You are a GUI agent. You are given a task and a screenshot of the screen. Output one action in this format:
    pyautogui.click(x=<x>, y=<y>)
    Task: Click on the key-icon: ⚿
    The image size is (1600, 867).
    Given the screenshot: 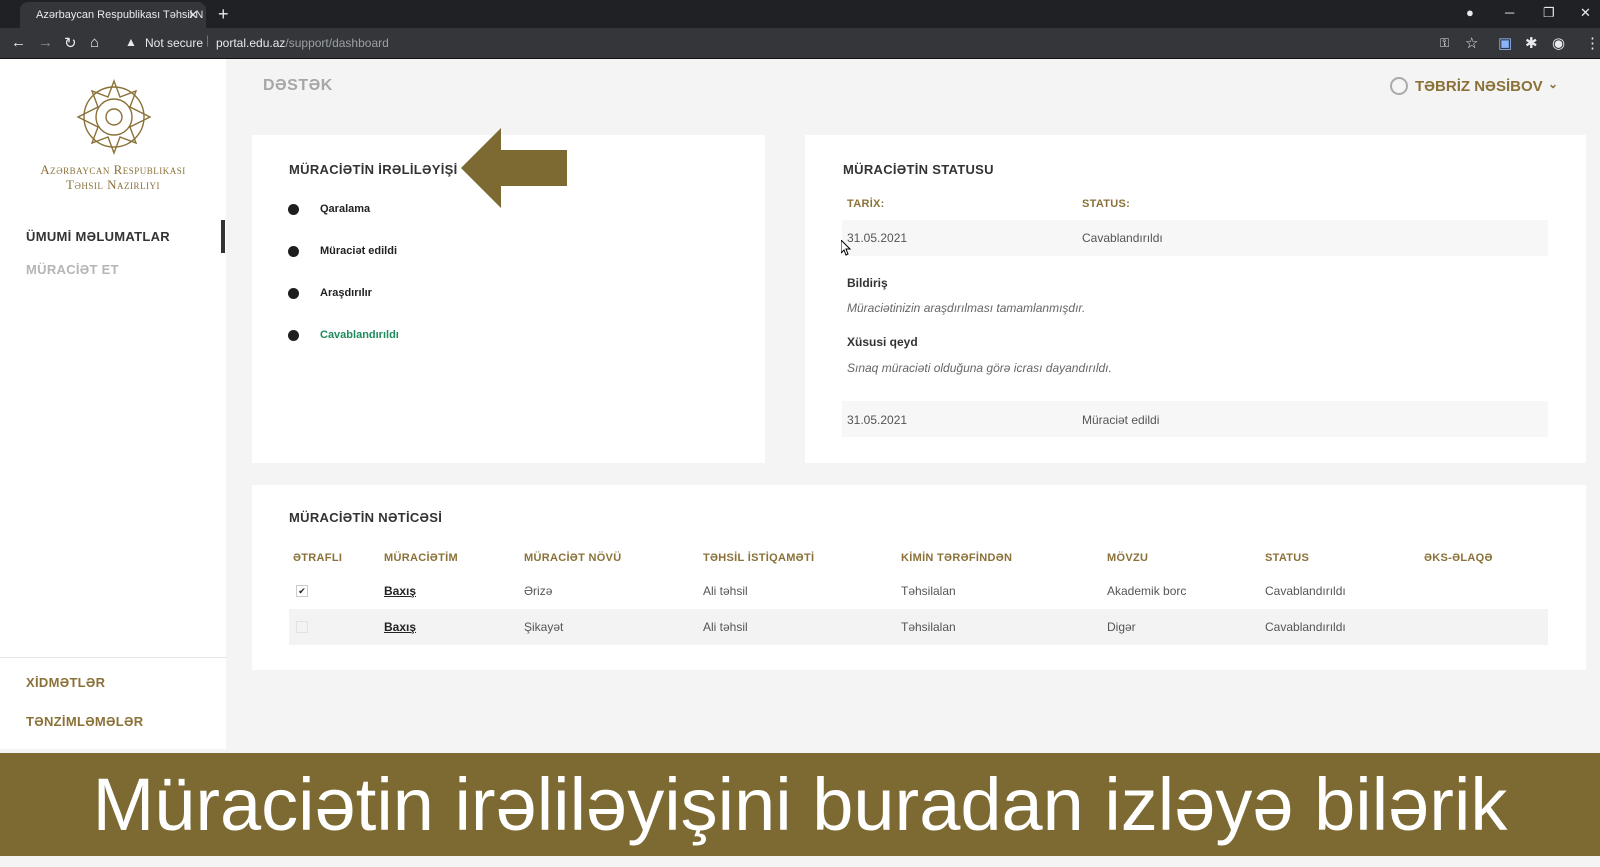 What is the action you would take?
    pyautogui.click(x=1444, y=43)
    